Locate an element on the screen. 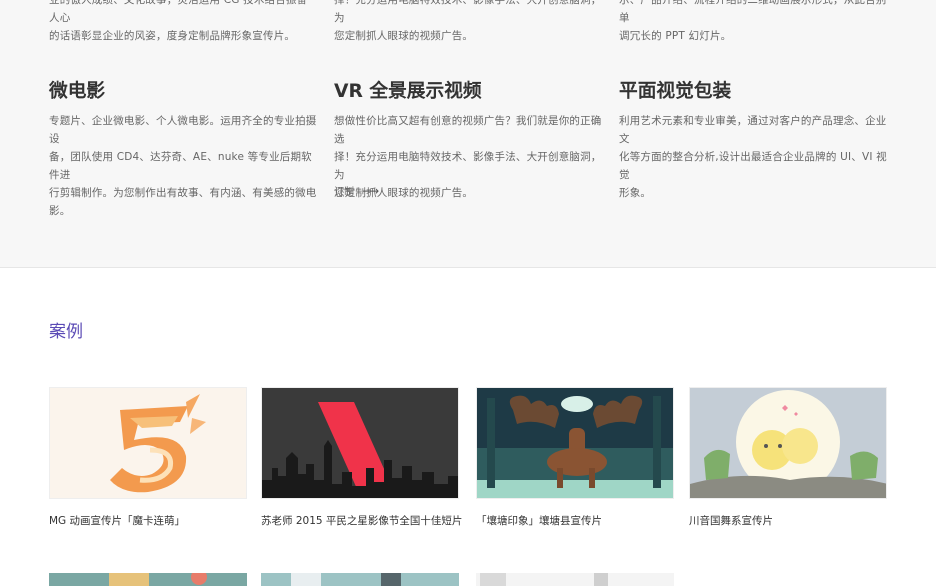  service-desc-line: 备，团队使用 CD4、达芬奇、AE、nuke 等专业后期软件进 is located at coordinates (180, 166).